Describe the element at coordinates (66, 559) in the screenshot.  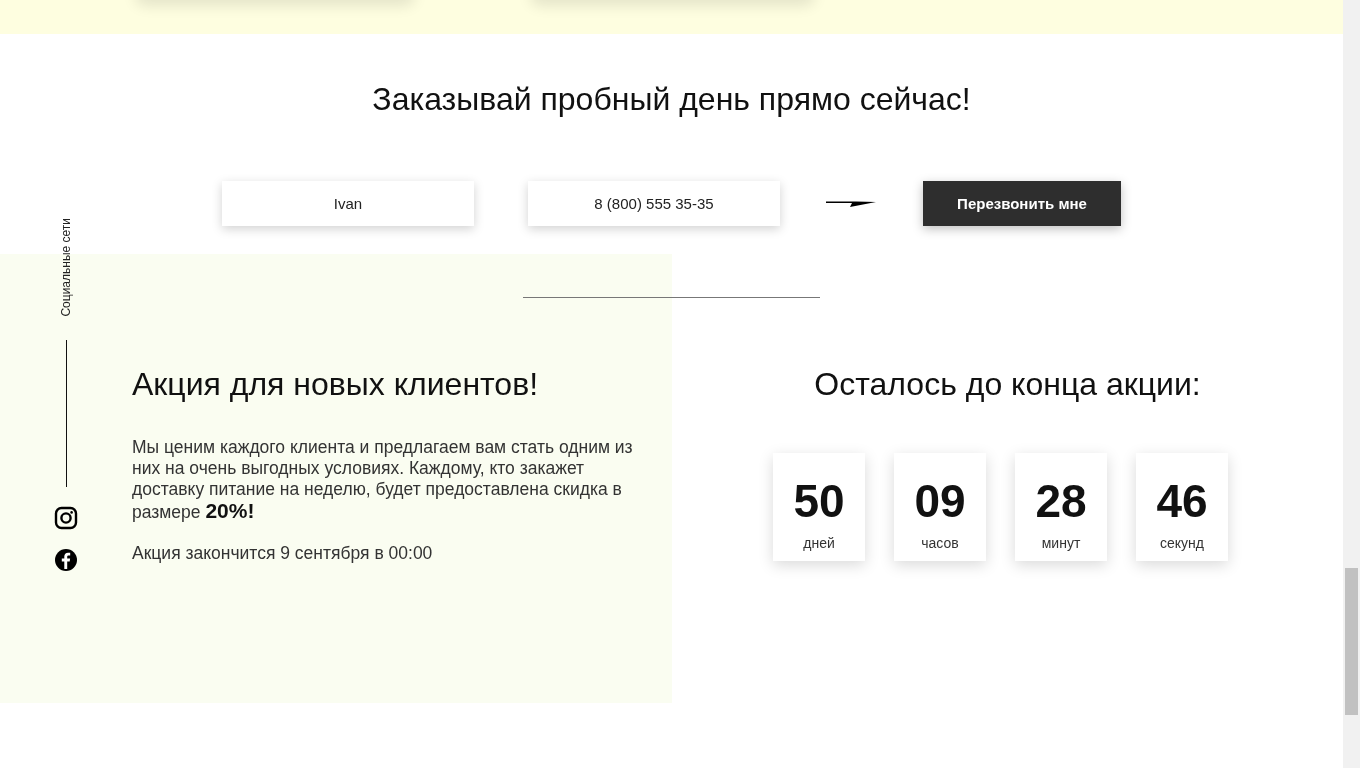
I see `facebook-icon` at that location.